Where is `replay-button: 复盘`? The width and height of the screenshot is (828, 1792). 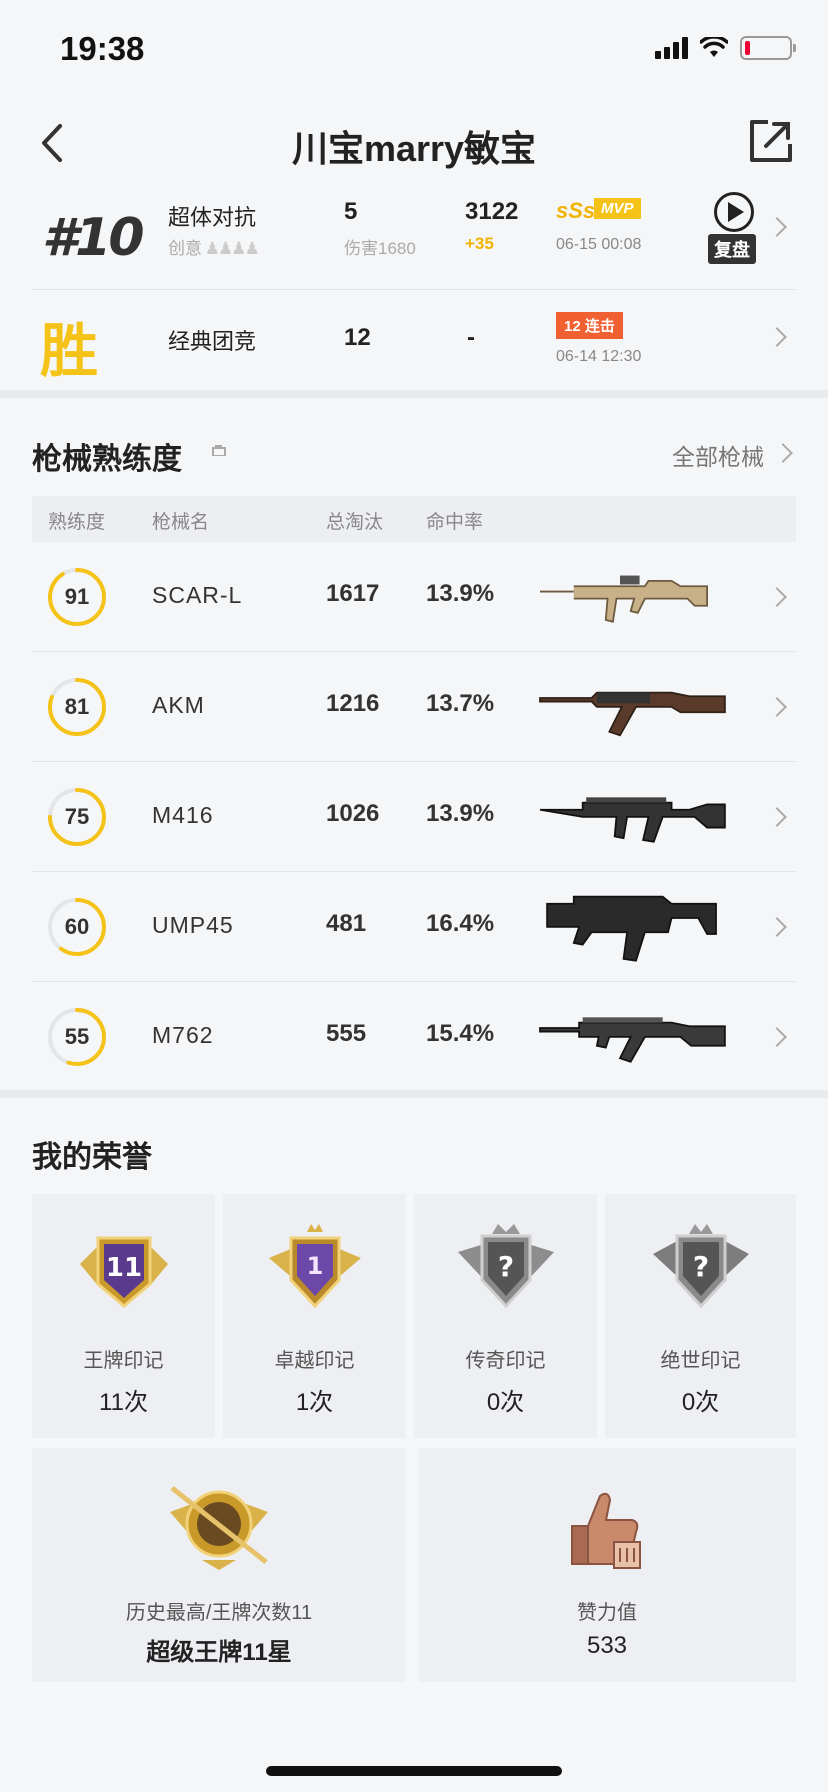
replay-button: 复盘 is located at coordinates (736, 227).